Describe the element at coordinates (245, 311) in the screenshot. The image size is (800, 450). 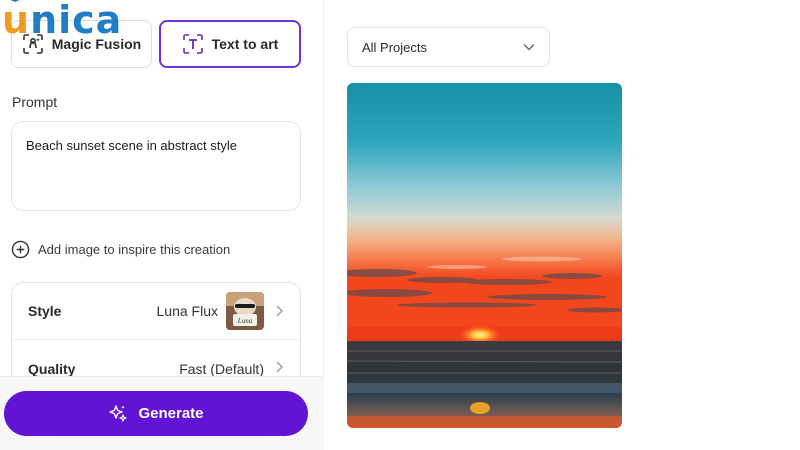
I see `style-thumbnail: Luna` at that location.